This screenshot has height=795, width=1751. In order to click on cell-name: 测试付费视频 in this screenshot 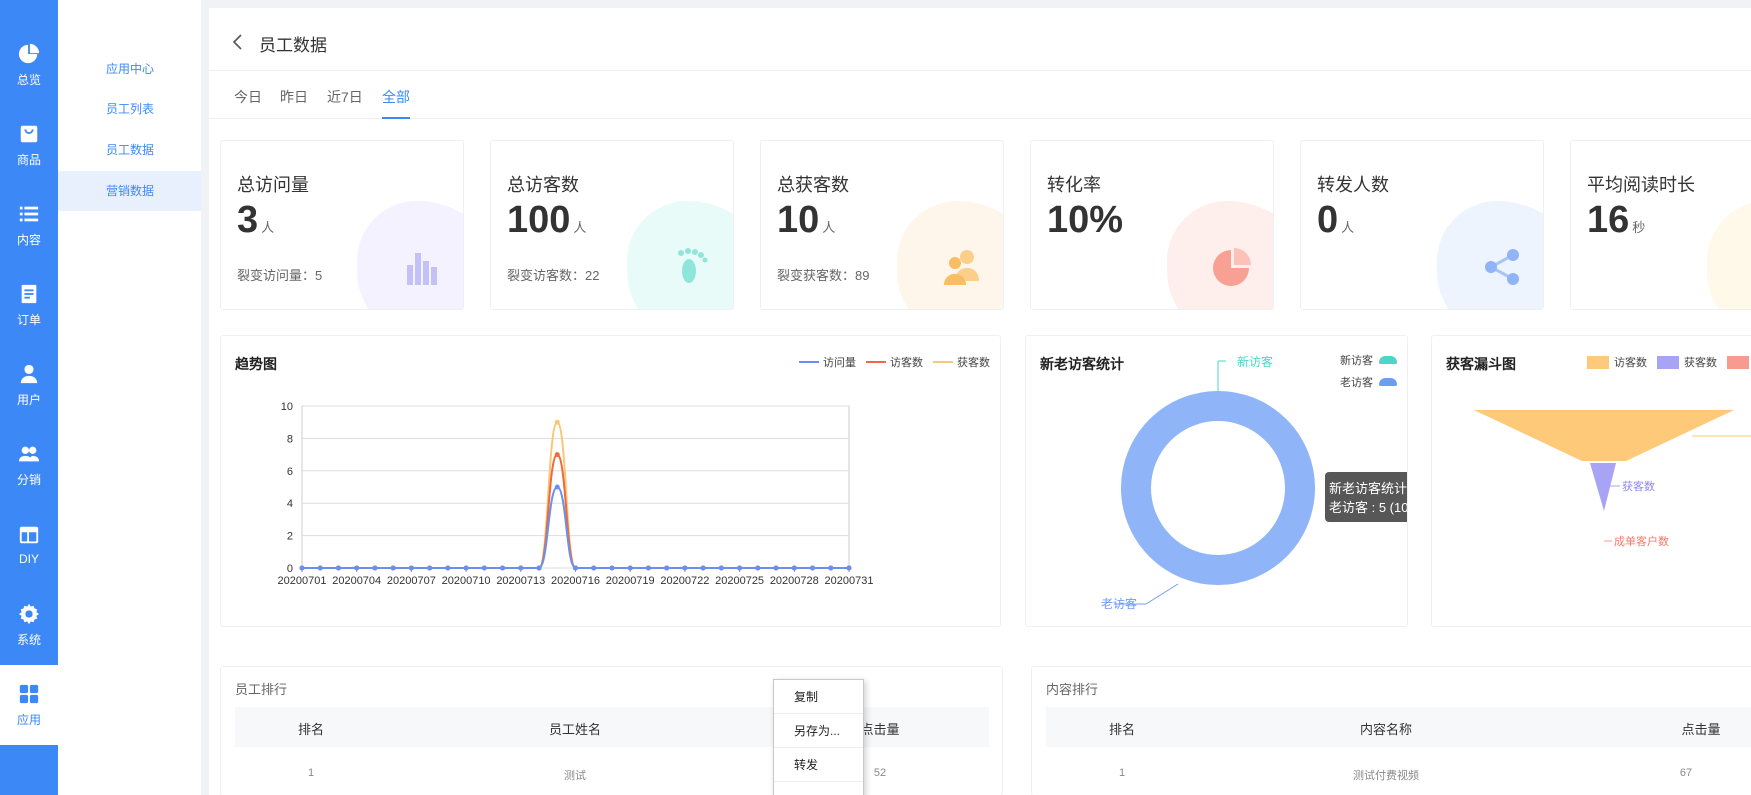, I will do `click(1386, 776)`.